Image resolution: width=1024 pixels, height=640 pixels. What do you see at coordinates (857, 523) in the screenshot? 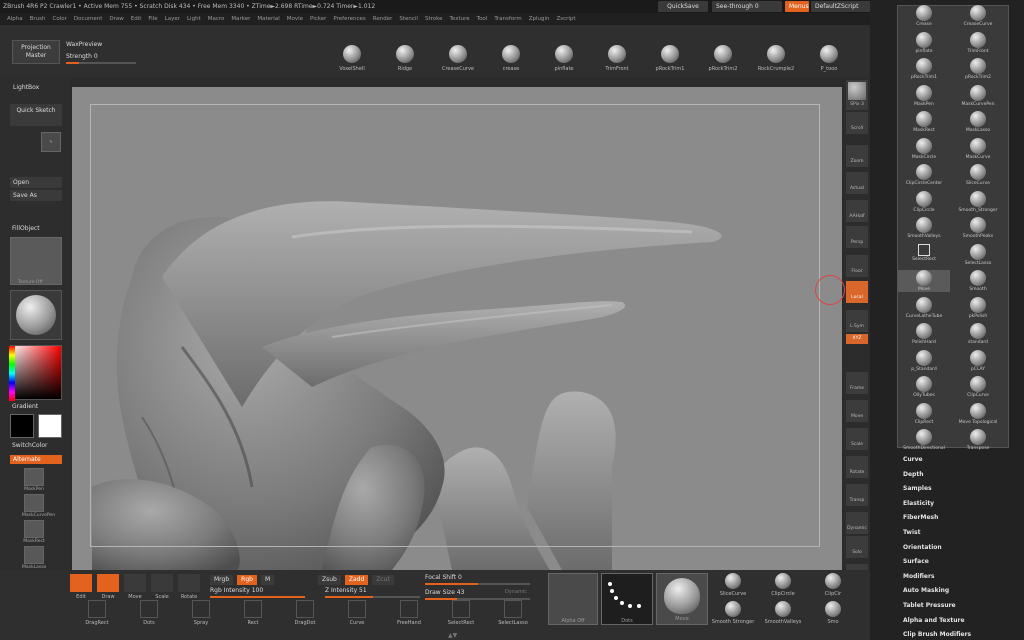
I see `shelf-dynamic-button: Dynamic` at bounding box center [857, 523].